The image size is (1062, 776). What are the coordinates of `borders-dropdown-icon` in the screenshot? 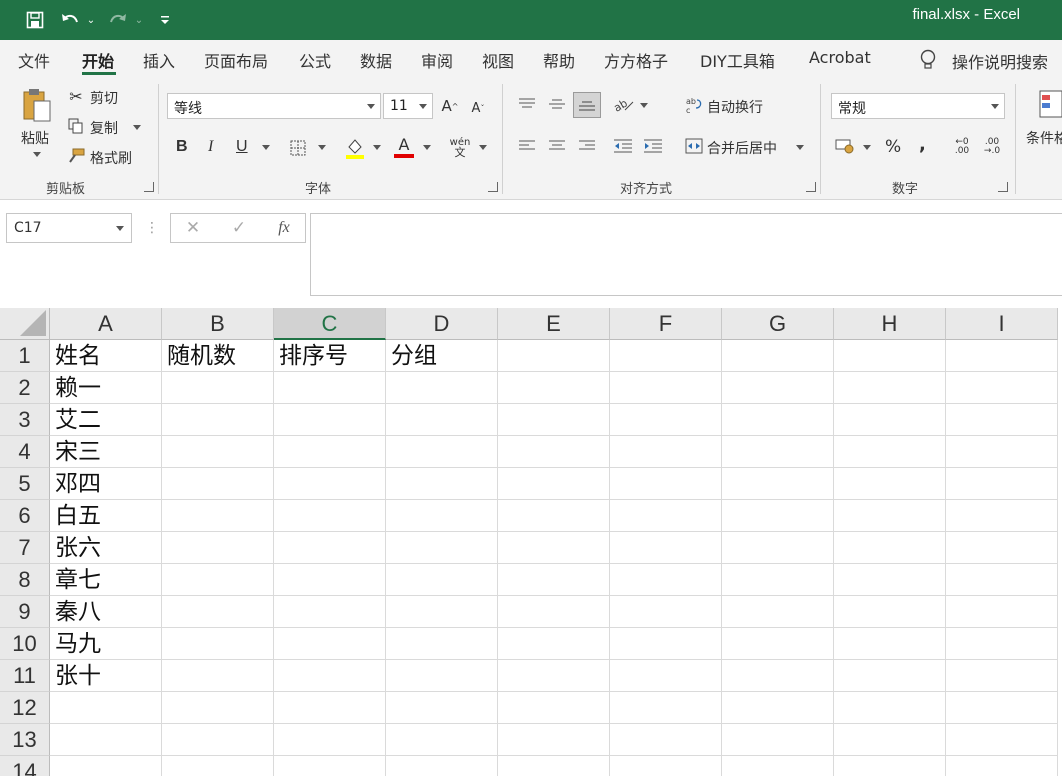 It's located at (322, 147).